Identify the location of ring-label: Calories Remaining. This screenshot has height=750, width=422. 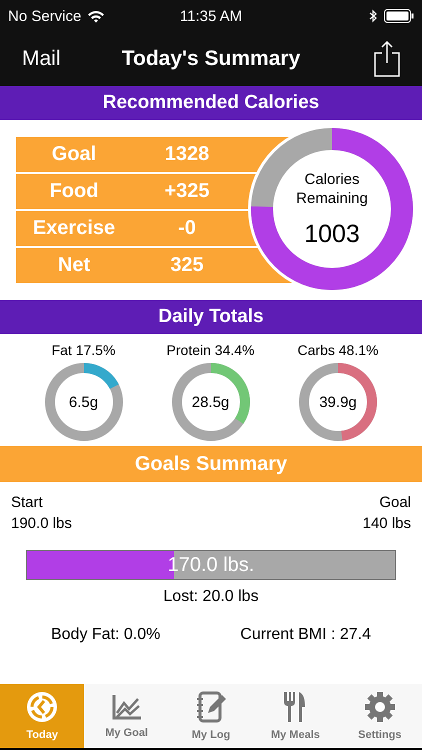
(332, 189).